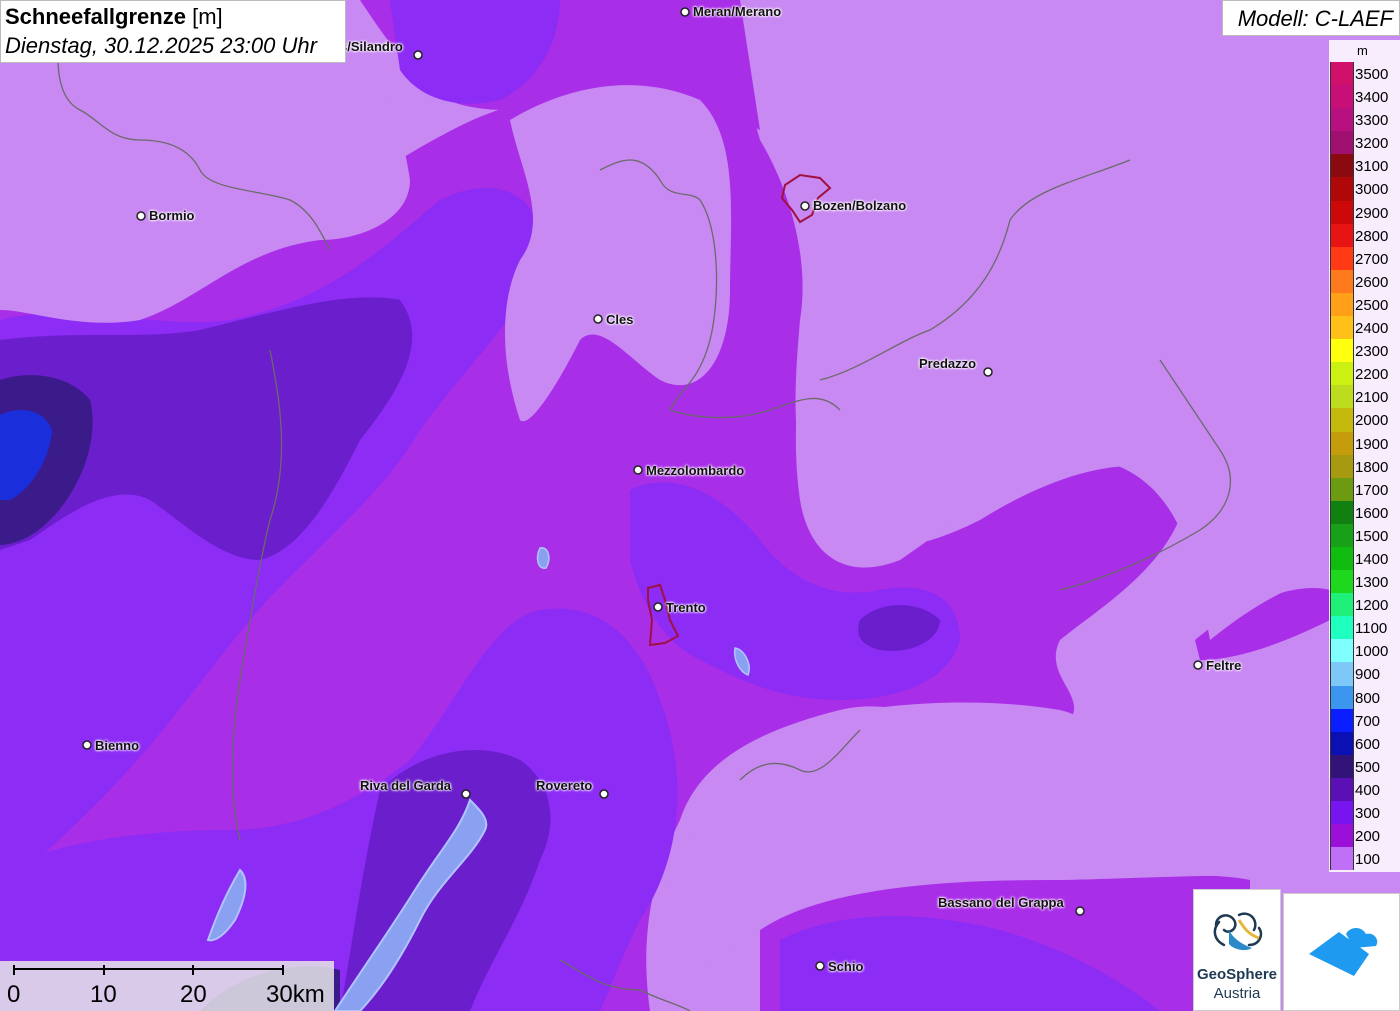 This screenshot has width=1400, height=1011. Describe the element at coordinates (1365, 743) in the screenshot. I see `legend-row: 600` at that location.